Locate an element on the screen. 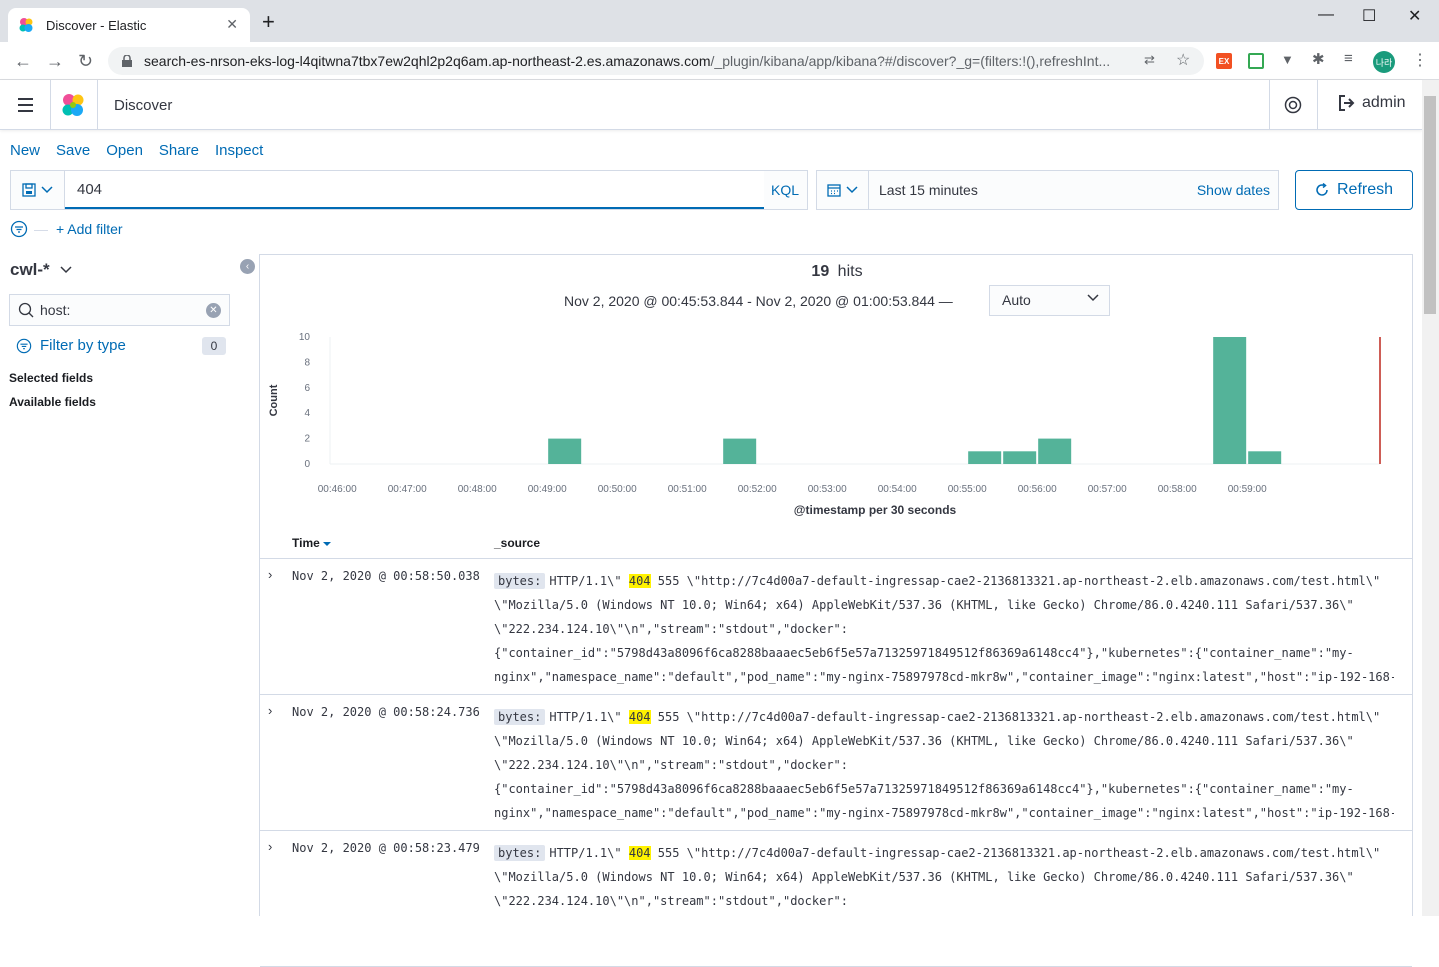 The image size is (1439, 967). hits-count: 19 is located at coordinates (820, 271).